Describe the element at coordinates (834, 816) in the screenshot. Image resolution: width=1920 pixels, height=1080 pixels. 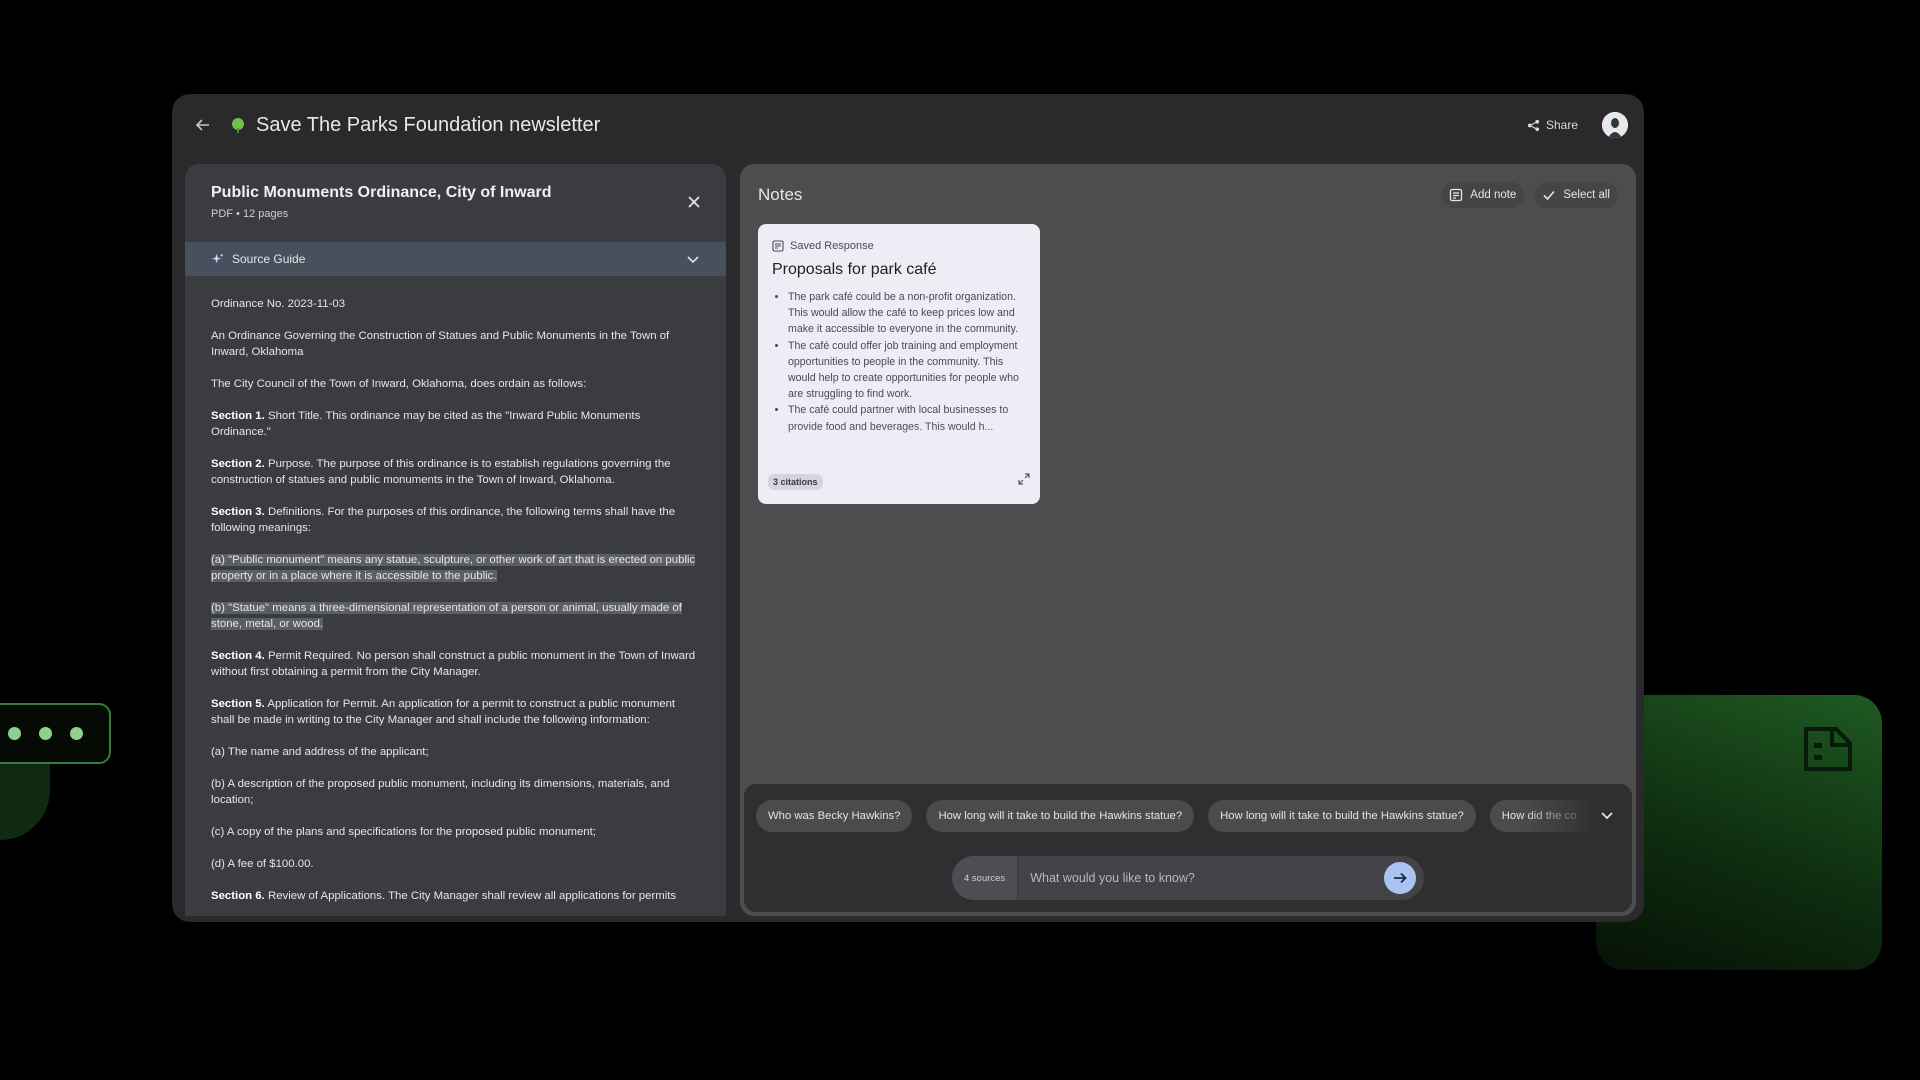
I see `suggestion-chip: Who was Becky Hawkins?` at that location.